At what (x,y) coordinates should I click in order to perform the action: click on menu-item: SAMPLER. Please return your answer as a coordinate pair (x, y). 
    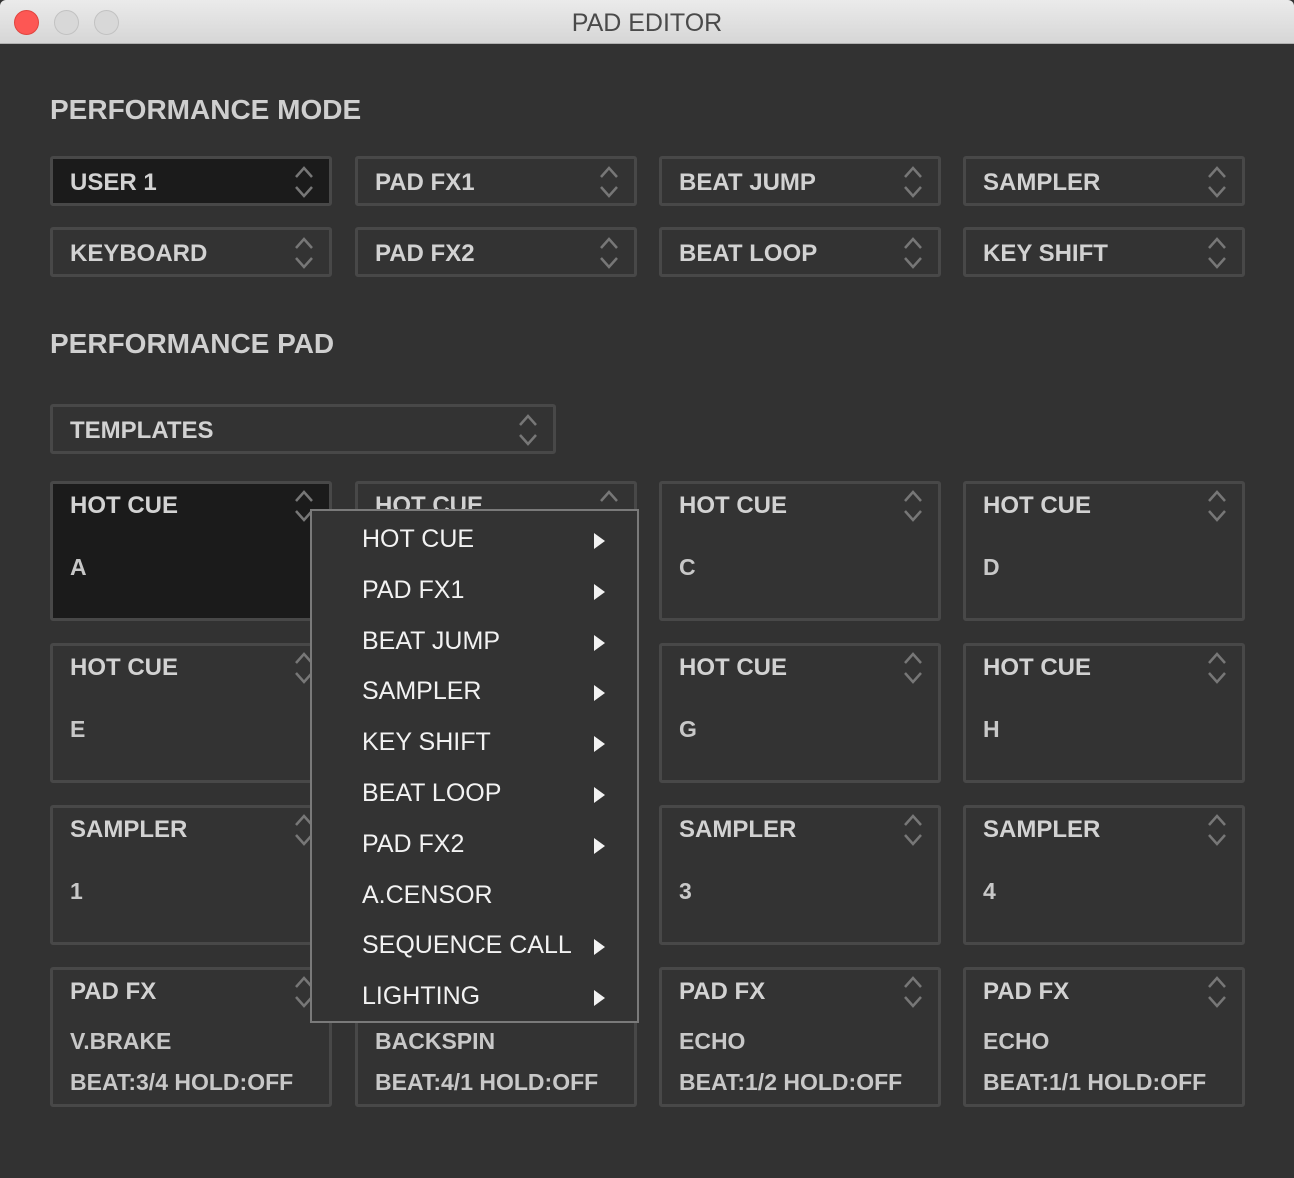
    Looking at the image, I should click on (474, 690).